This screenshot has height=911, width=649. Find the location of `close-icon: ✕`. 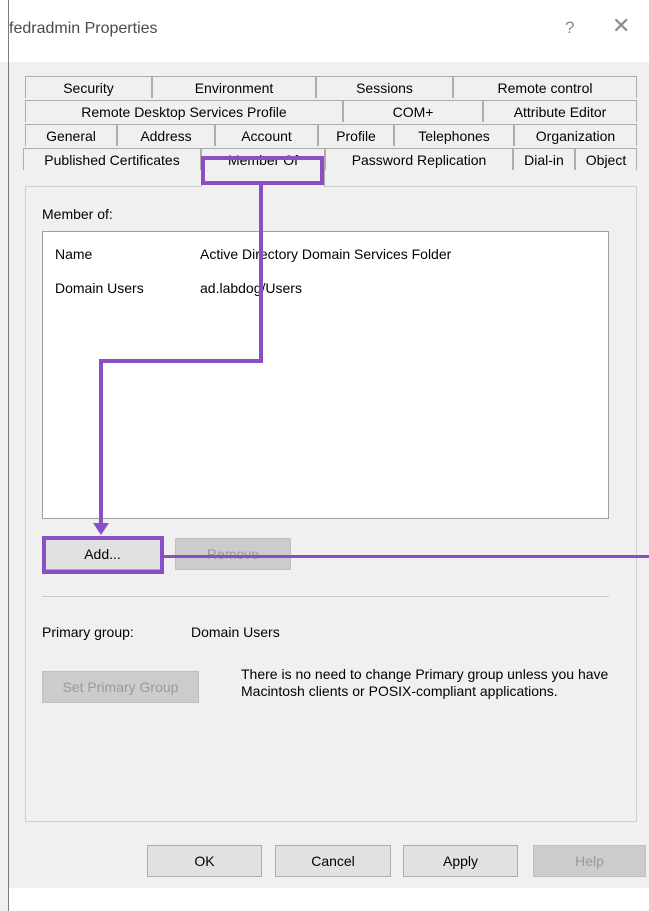

close-icon: ✕ is located at coordinates (621, 26).